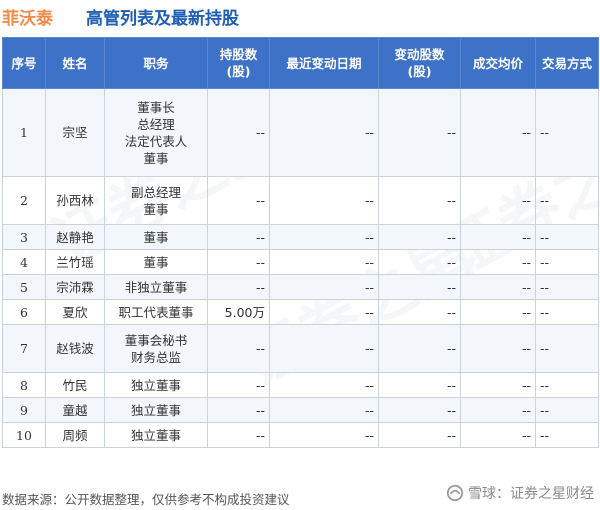  I want to click on cell-index: 1, so click(24, 132).